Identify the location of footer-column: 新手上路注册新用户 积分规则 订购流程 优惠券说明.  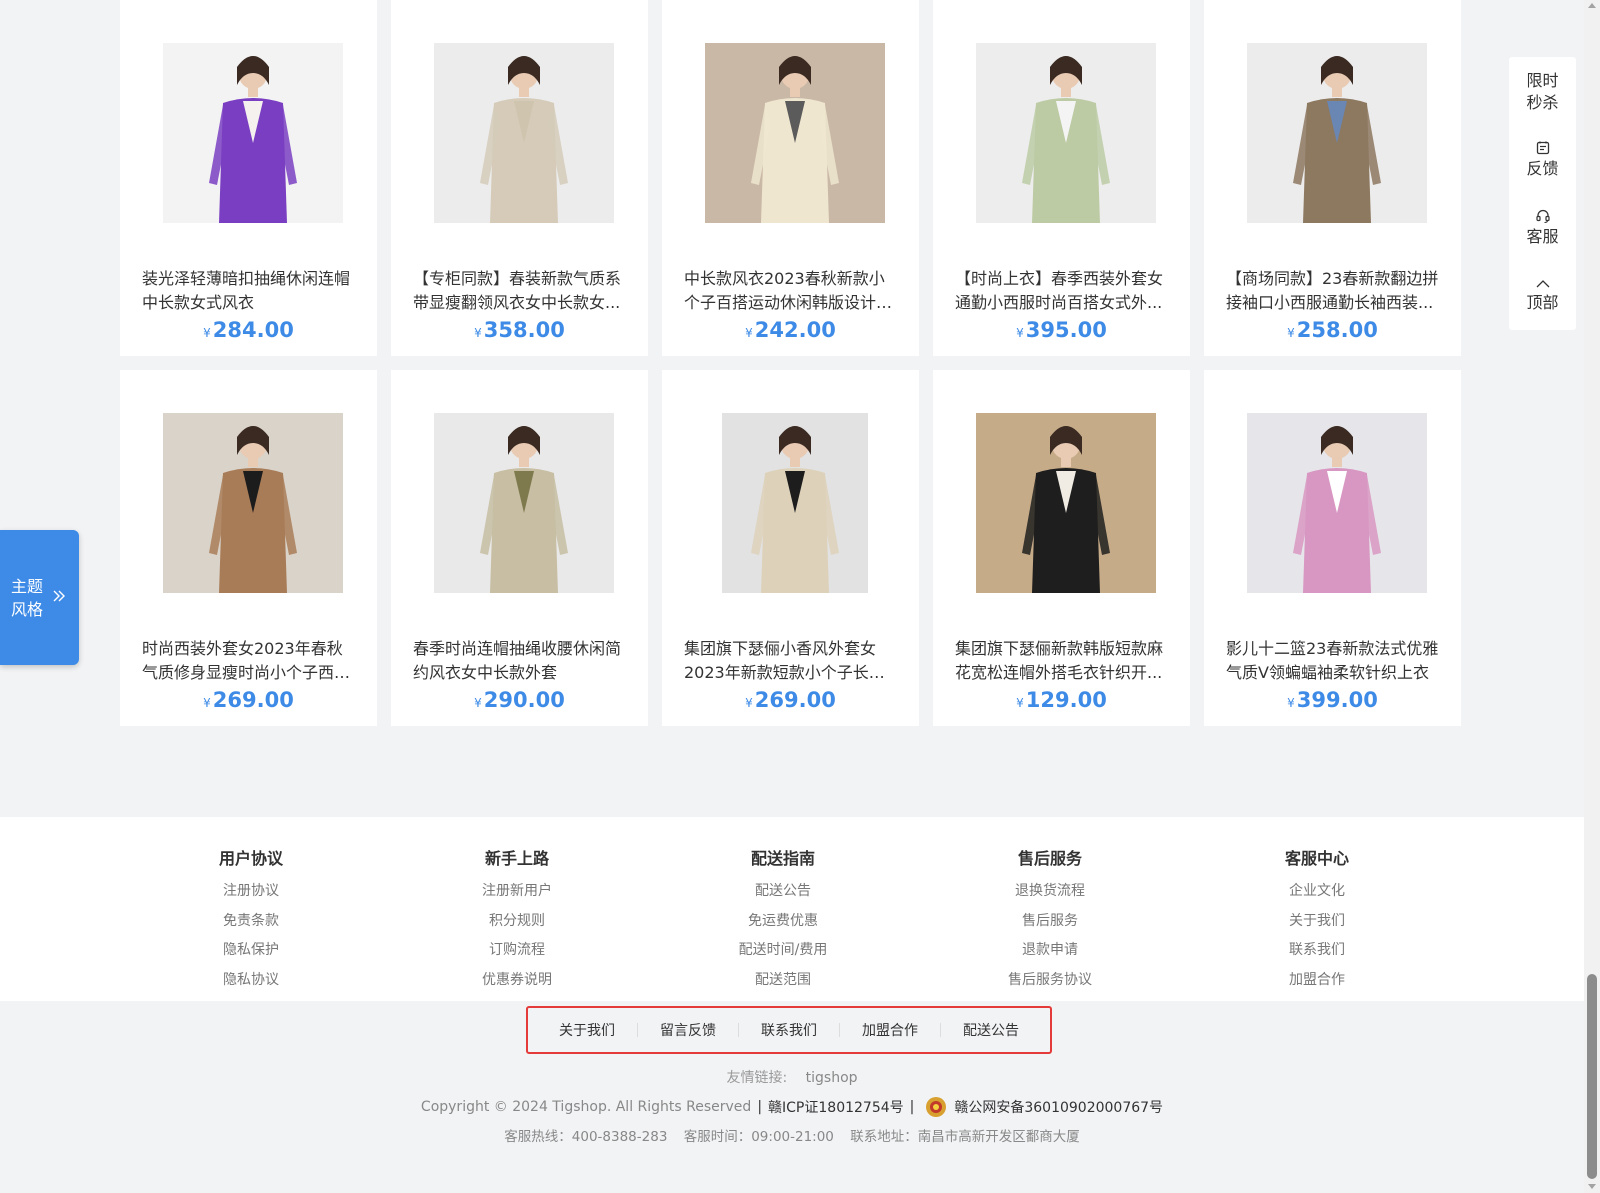
(517, 921).